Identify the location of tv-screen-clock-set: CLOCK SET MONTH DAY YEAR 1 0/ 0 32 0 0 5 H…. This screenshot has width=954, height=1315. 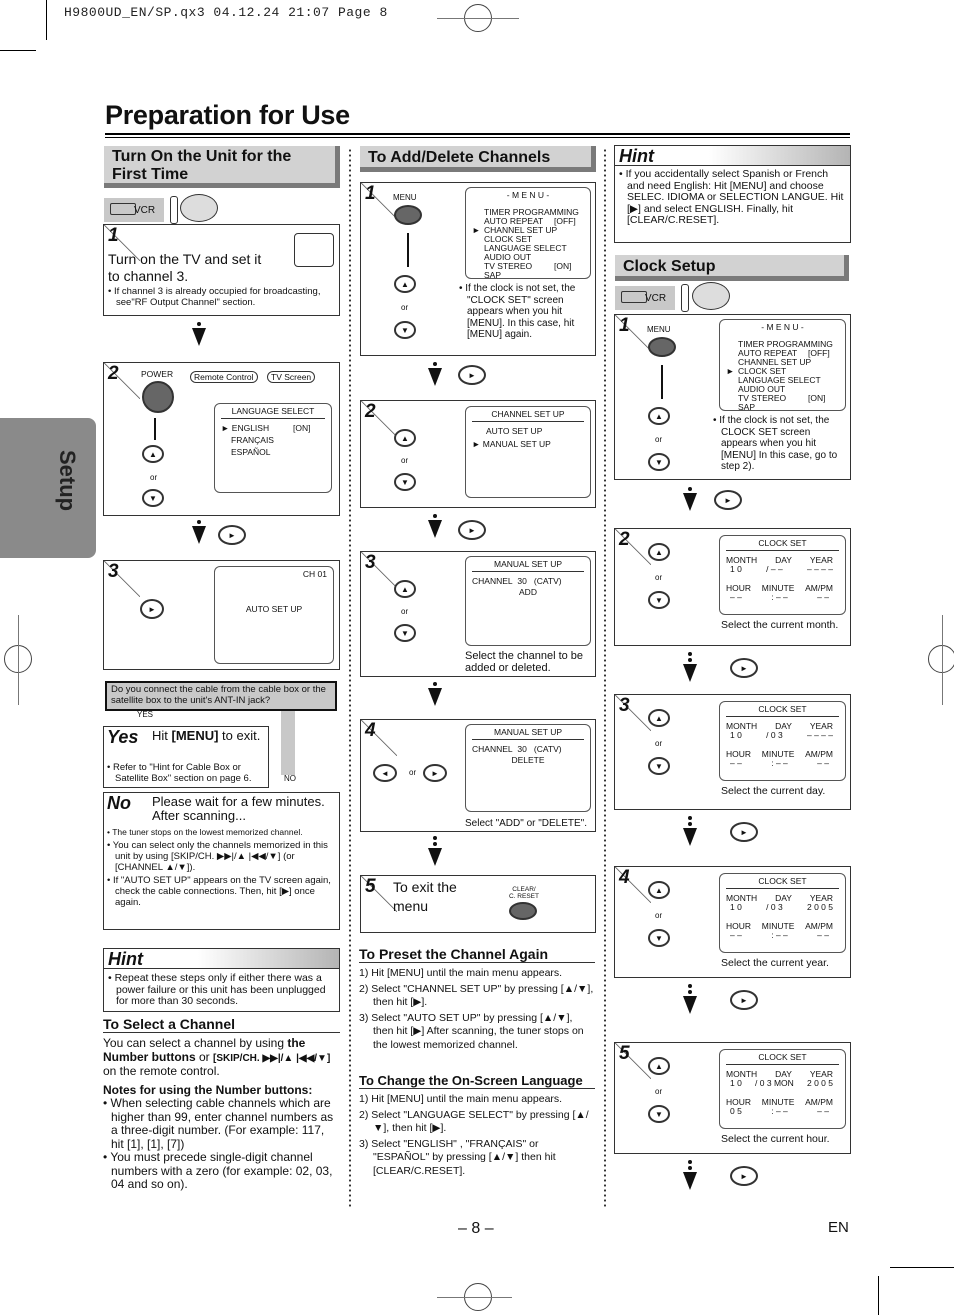
(782, 913).